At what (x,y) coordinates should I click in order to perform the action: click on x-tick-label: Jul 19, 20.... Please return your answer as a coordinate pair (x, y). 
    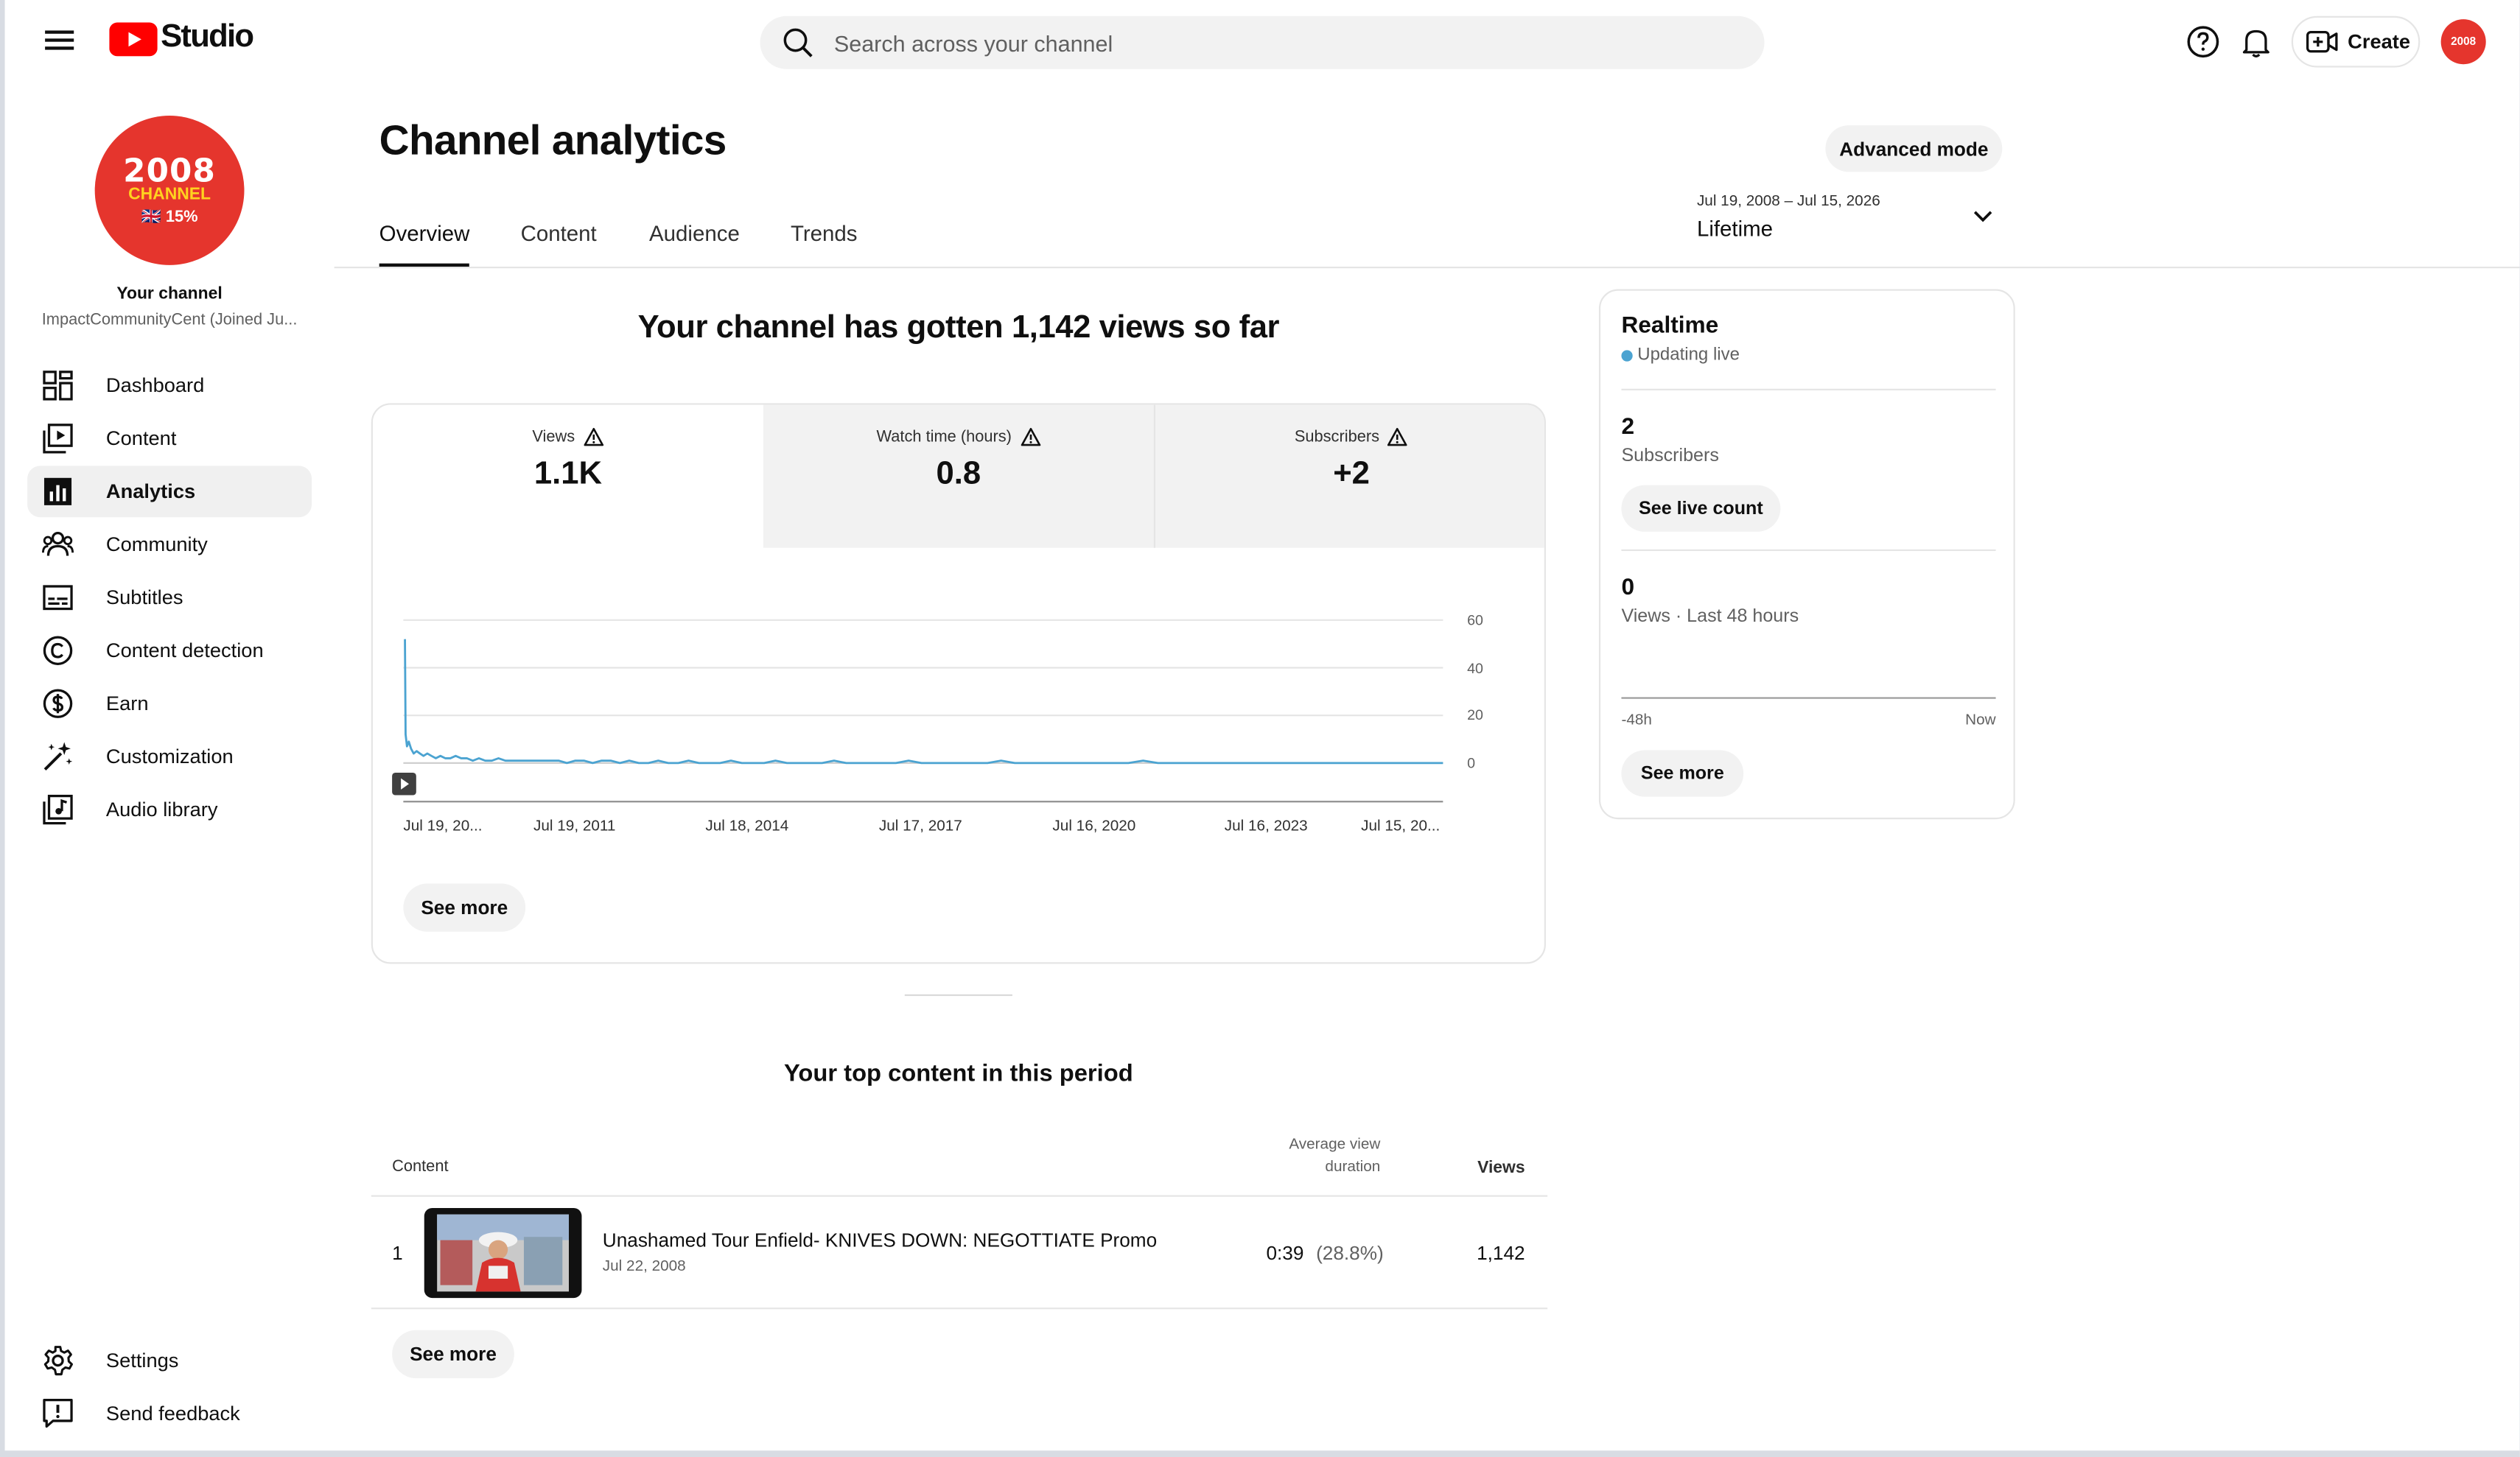
    Looking at the image, I should click on (443, 827).